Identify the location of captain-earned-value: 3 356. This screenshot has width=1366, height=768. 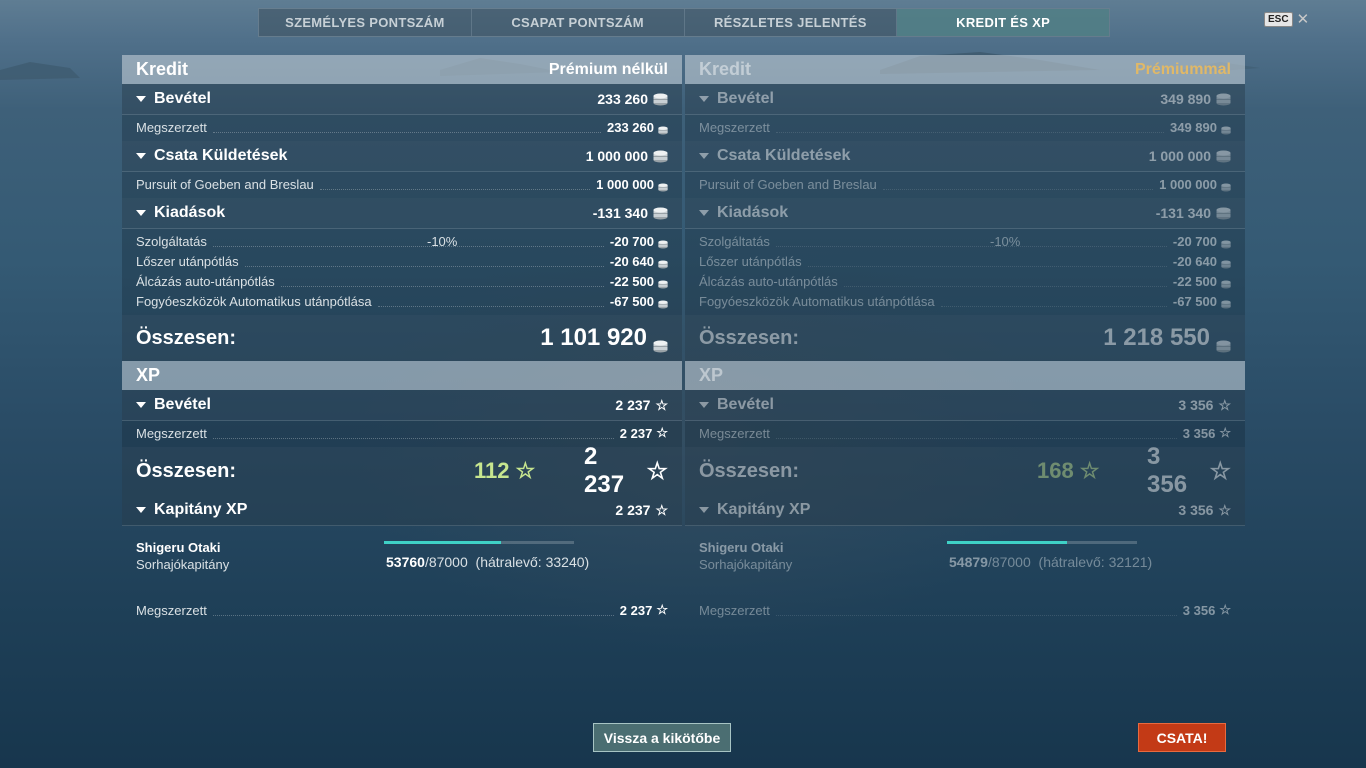
(1199, 610).